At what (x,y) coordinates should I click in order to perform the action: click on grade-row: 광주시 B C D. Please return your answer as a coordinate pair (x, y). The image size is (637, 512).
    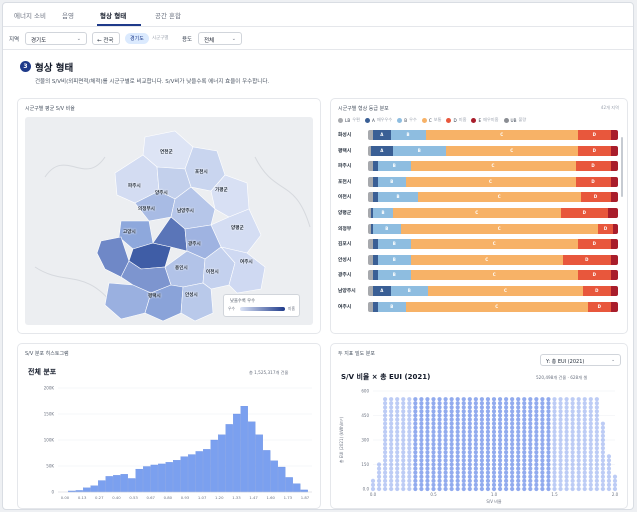
    Looking at the image, I should click on (479, 275).